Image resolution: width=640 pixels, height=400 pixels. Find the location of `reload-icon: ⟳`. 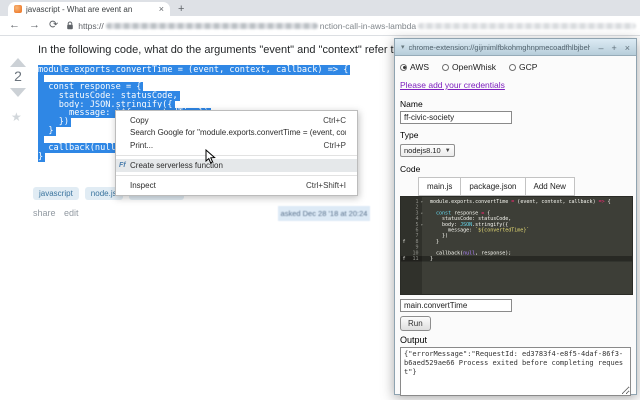

reload-icon: ⟳ is located at coordinates (53, 25).